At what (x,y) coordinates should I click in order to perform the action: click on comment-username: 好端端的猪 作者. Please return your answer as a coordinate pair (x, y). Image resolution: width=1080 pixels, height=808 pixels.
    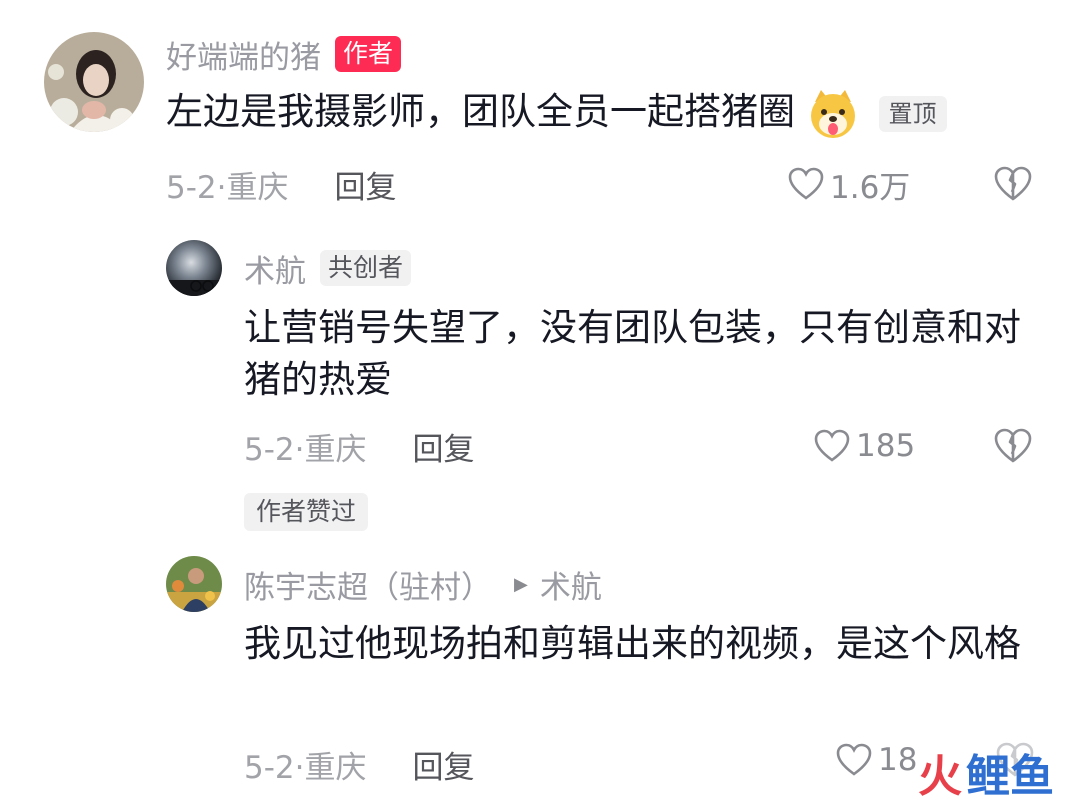
    Looking at the image, I should click on (284, 54).